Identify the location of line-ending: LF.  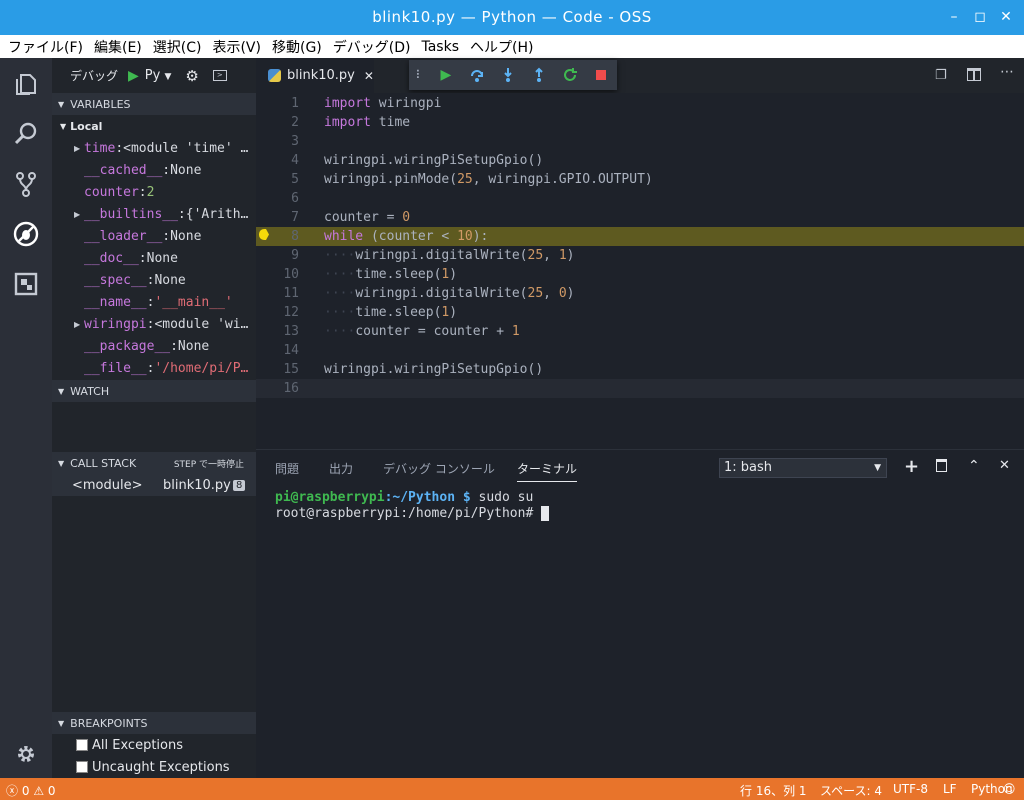
(950, 789).